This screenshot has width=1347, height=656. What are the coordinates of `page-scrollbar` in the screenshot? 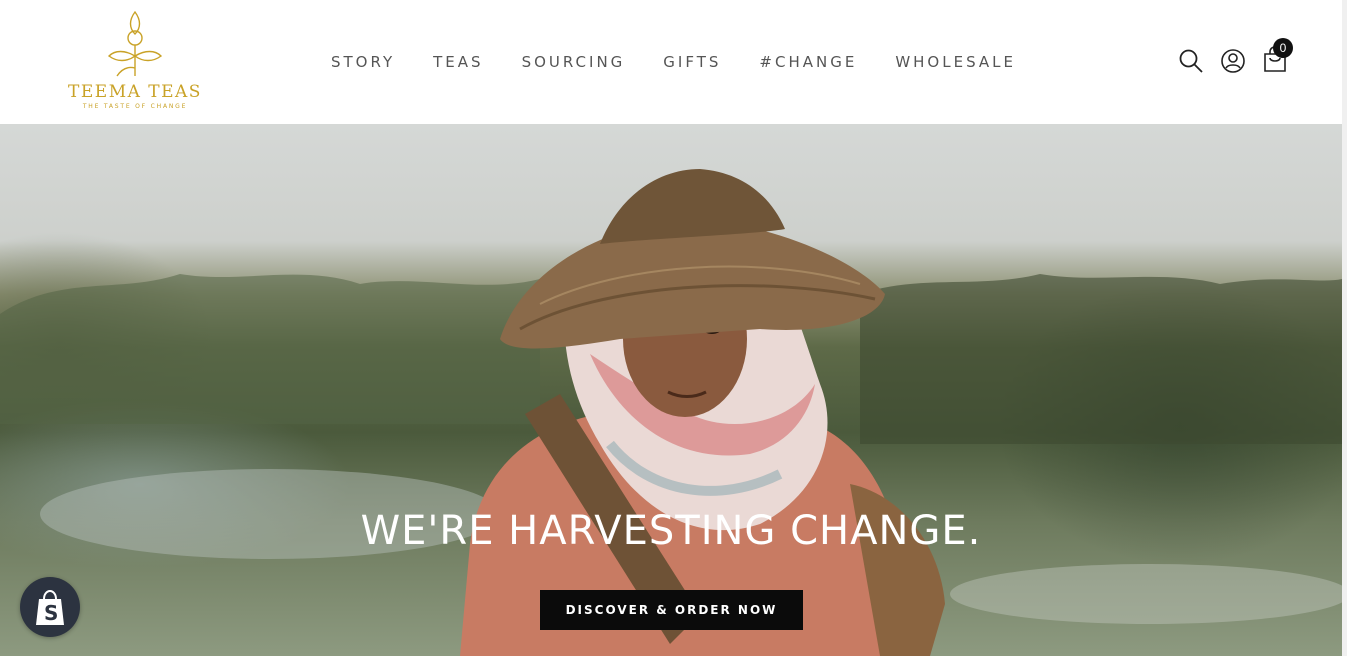 It's located at (1344, 328).